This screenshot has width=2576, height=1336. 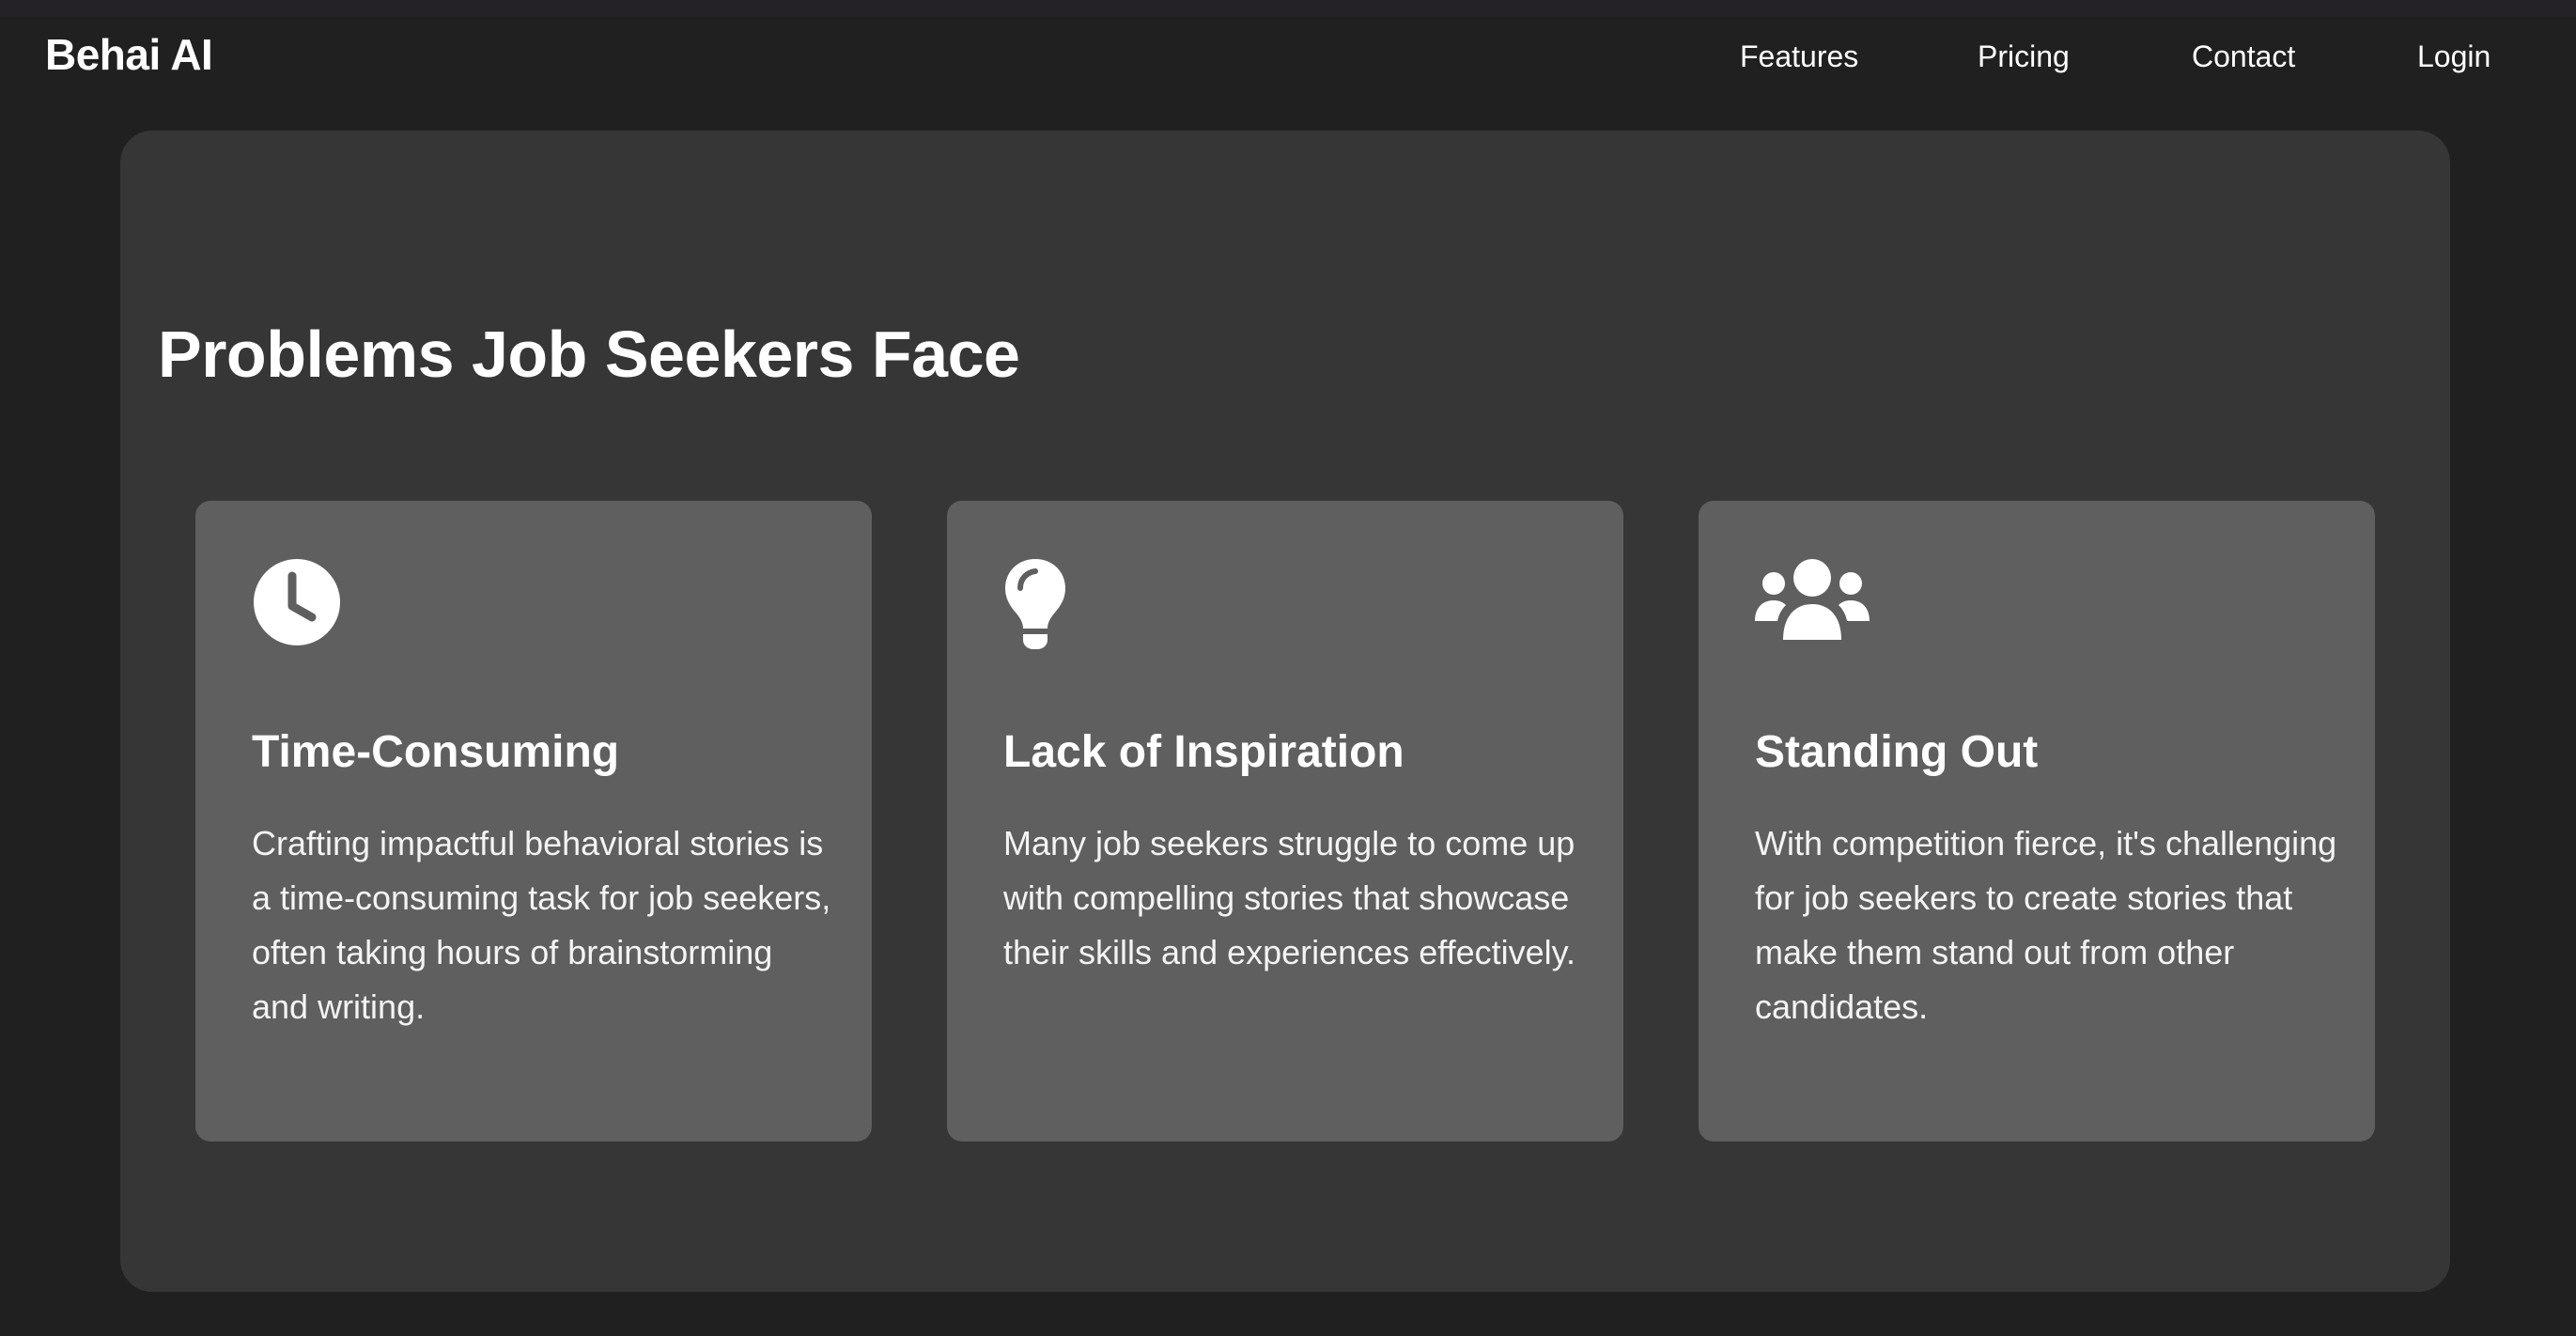 I want to click on card-title: Lack of Inspiration, so click(x=1203, y=752).